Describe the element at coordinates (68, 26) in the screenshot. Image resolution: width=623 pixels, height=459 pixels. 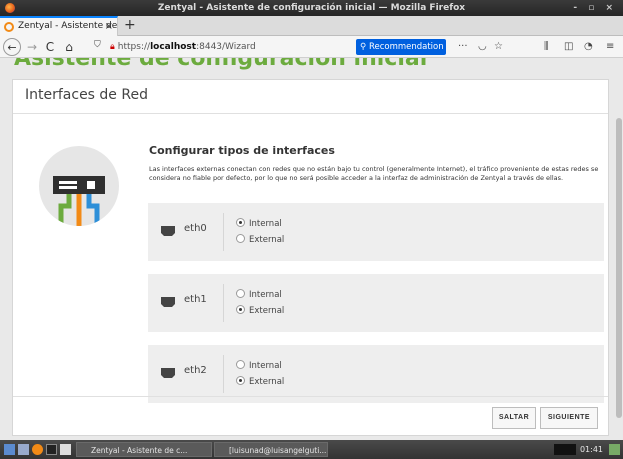
I see `tab-title: Zentyal - Asistente de c` at that location.